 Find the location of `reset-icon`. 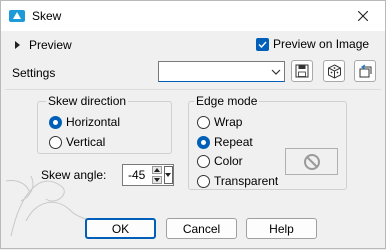

reset-icon is located at coordinates (365, 70).